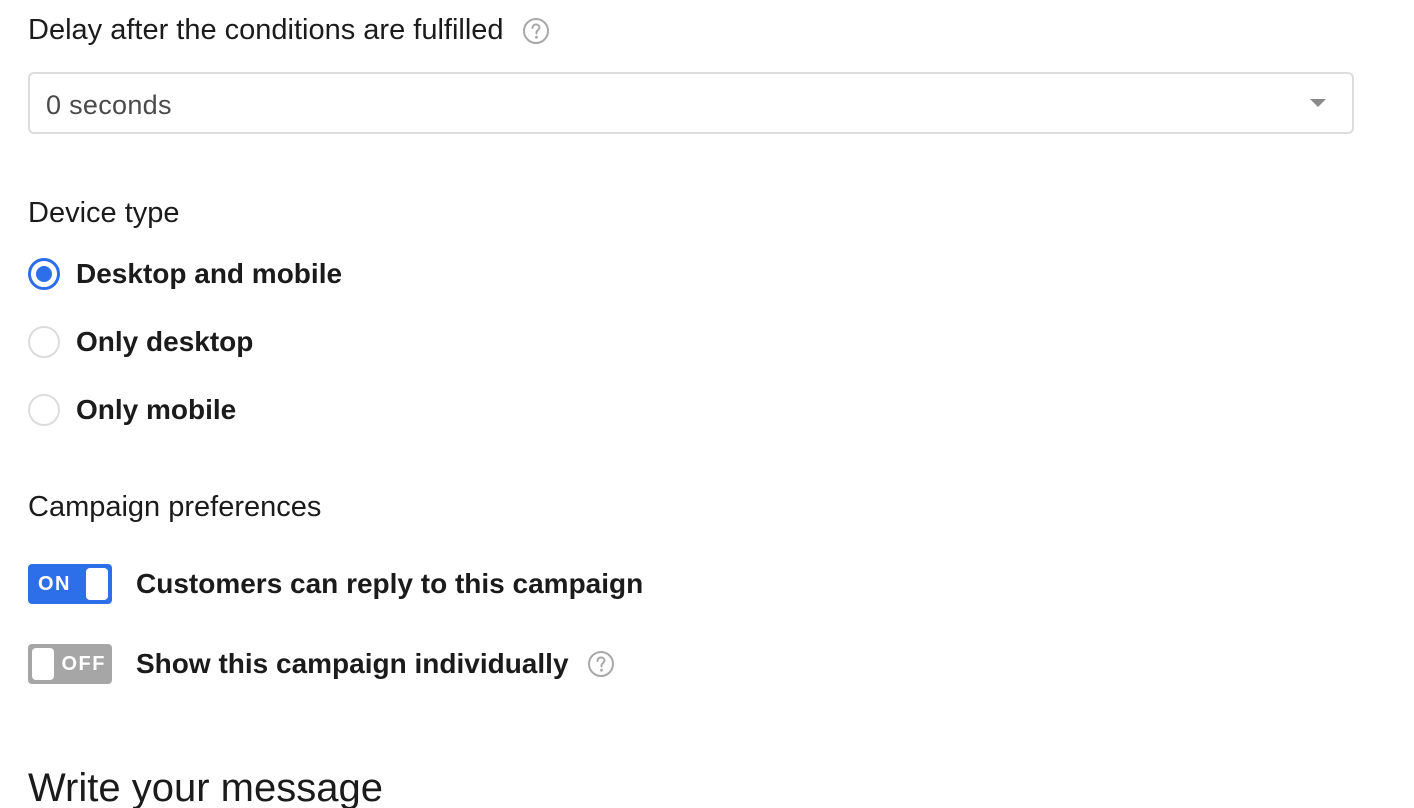 The width and height of the screenshot is (1414, 808). What do you see at coordinates (156, 409) in the screenshot?
I see `radio-label: Only mobile` at bounding box center [156, 409].